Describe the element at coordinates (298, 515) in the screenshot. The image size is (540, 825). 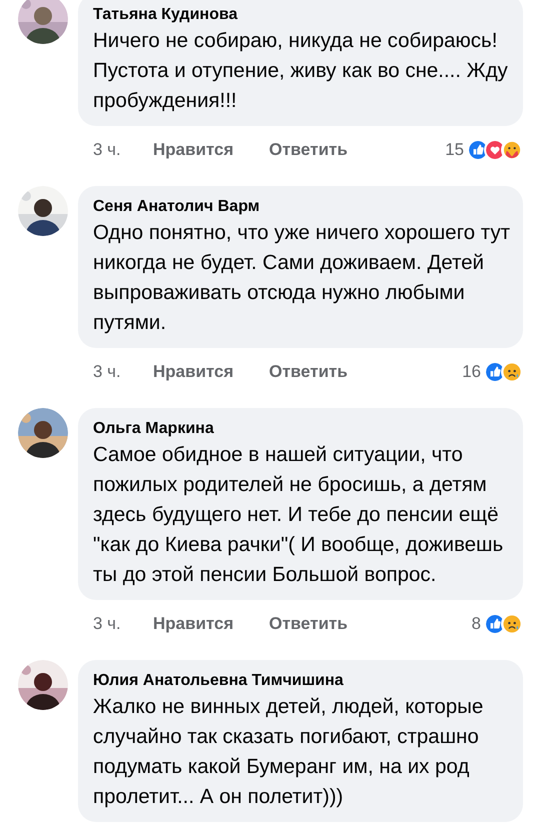
I see `comment-text: Самое обидное в нашей ситуации, что пожилых родителей не бросишь, а детям здесь будущего нет. И тебе до пенсии ещё "как до Киева рачки"( И вообще, доживешь ты до этой пенсии Большой вопрос.` at that location.